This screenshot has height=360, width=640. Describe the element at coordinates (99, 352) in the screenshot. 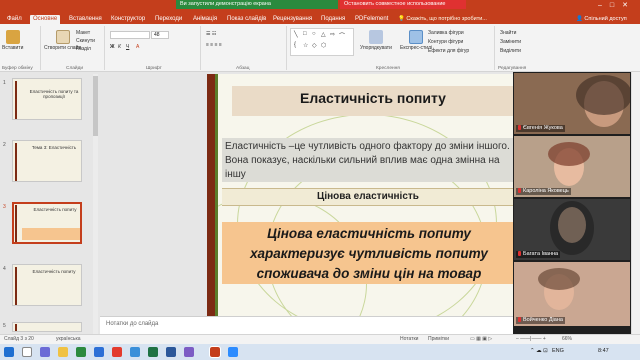

I see `edge-icon` at that location.